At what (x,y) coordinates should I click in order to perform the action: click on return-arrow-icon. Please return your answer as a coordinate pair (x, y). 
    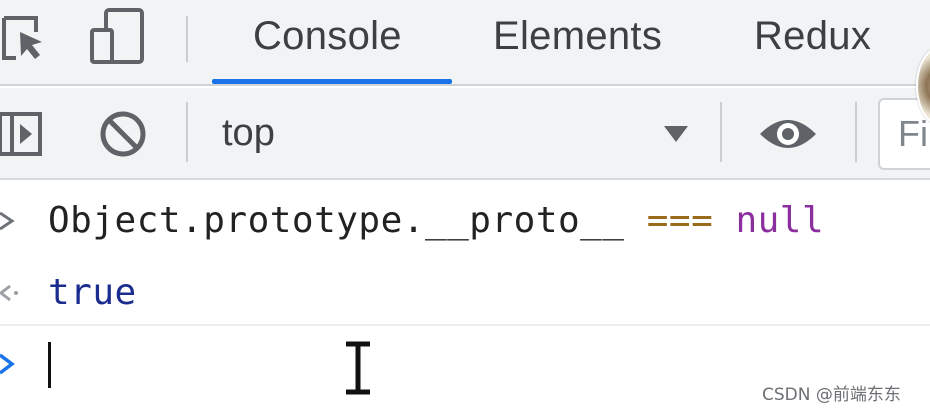
    Looking at the image, I should click on (9, 293).